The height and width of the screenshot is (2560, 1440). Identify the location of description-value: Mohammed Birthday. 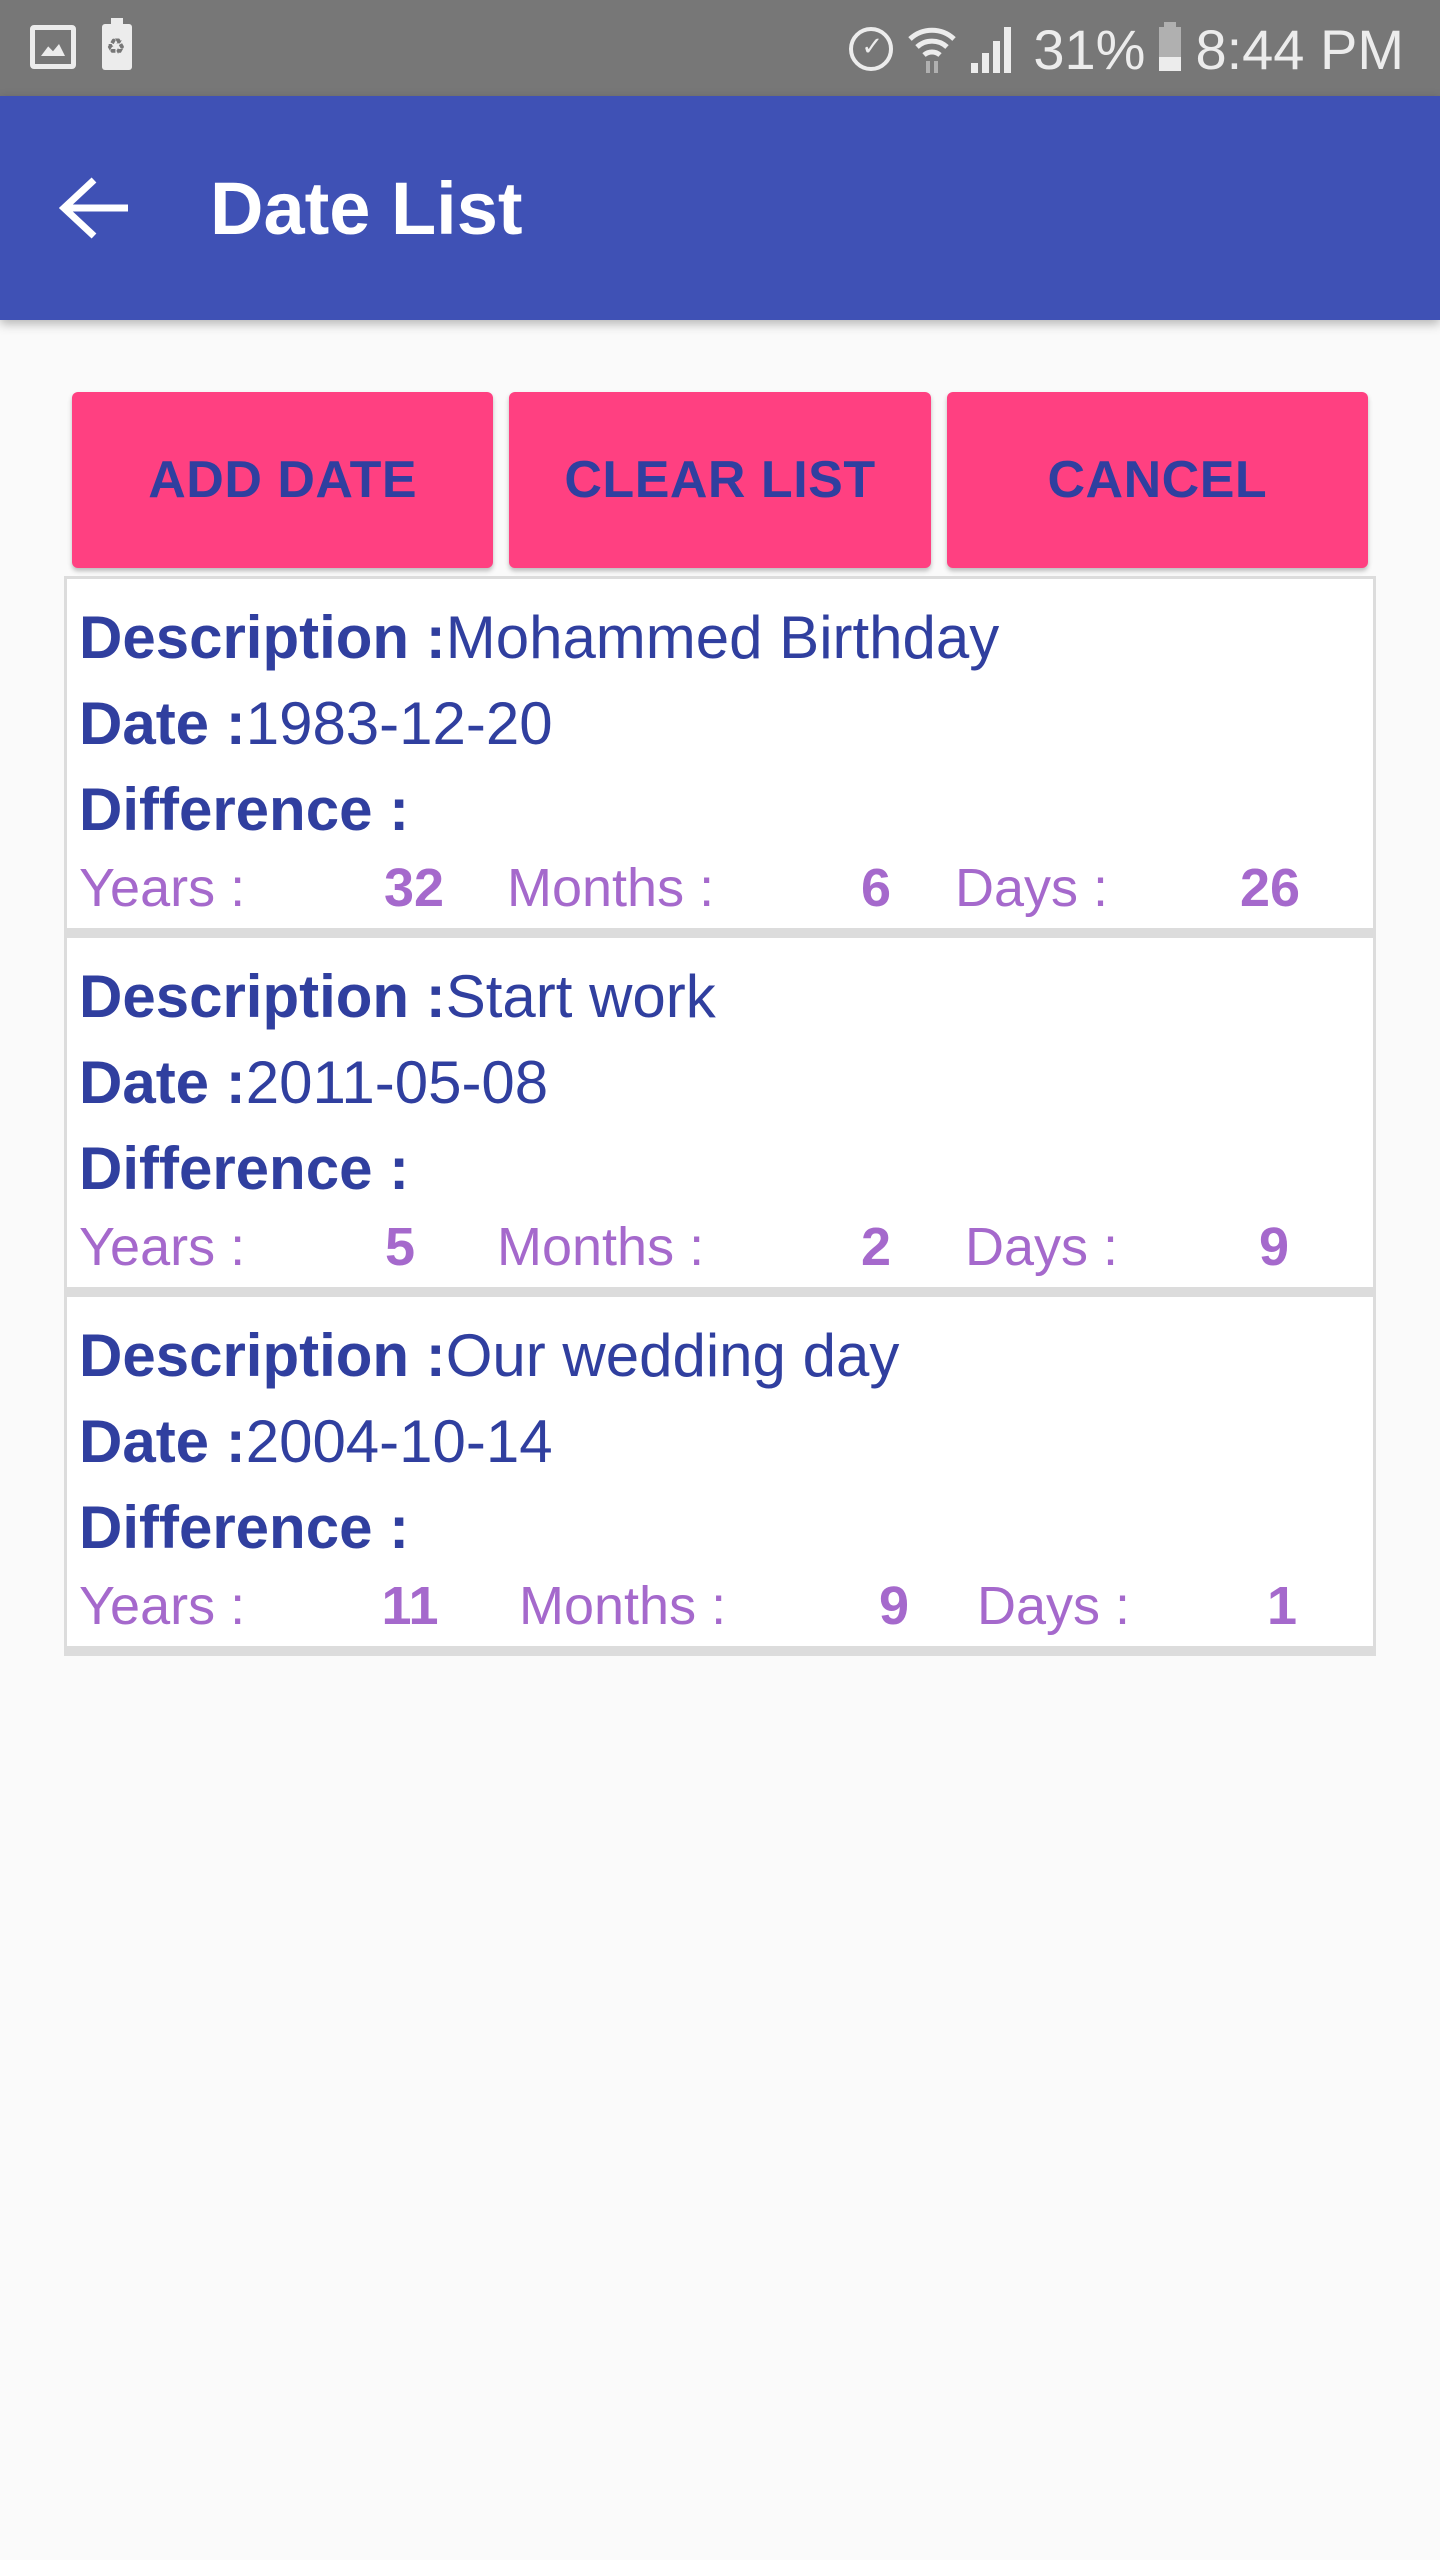
(722, 637).